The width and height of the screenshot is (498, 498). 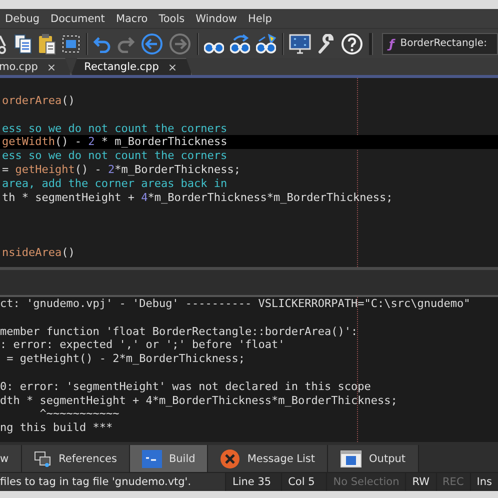 What do you see at coordinates (373, 458) in the screenshot?
I see `panel-tab: Output` at bounding box center [373, 458].